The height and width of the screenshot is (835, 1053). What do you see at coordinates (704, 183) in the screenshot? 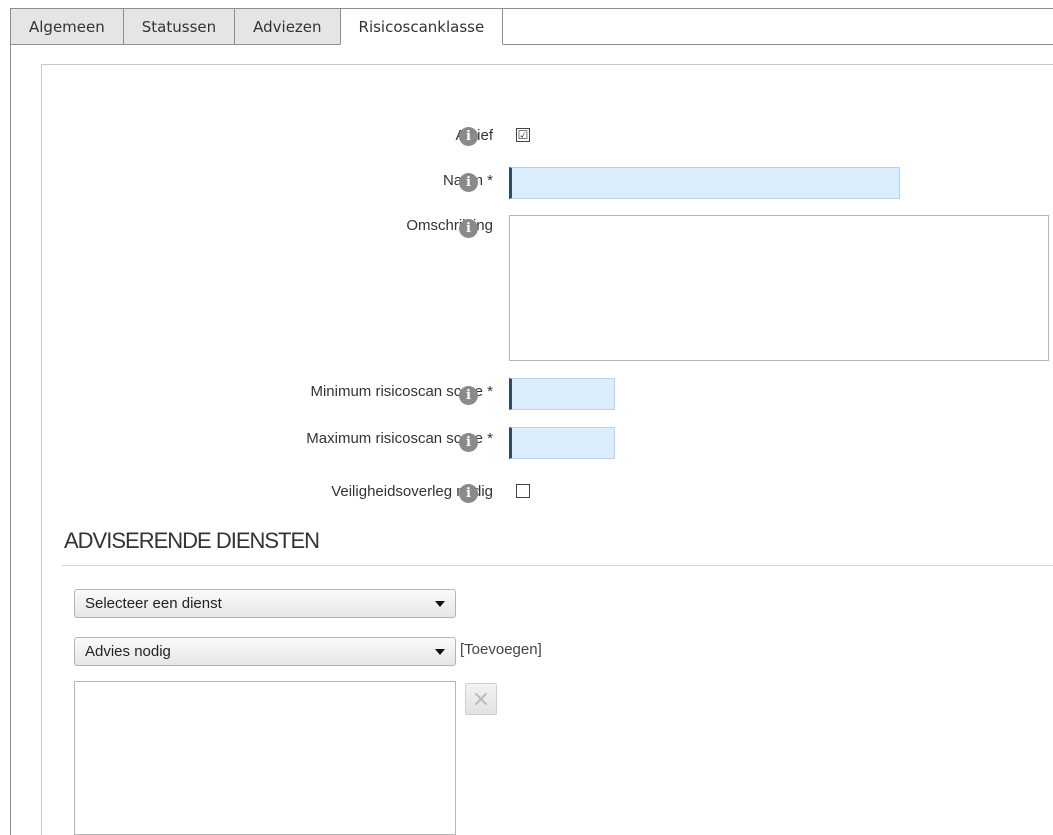
I see `naam-input` at bounding box center [704, 183].